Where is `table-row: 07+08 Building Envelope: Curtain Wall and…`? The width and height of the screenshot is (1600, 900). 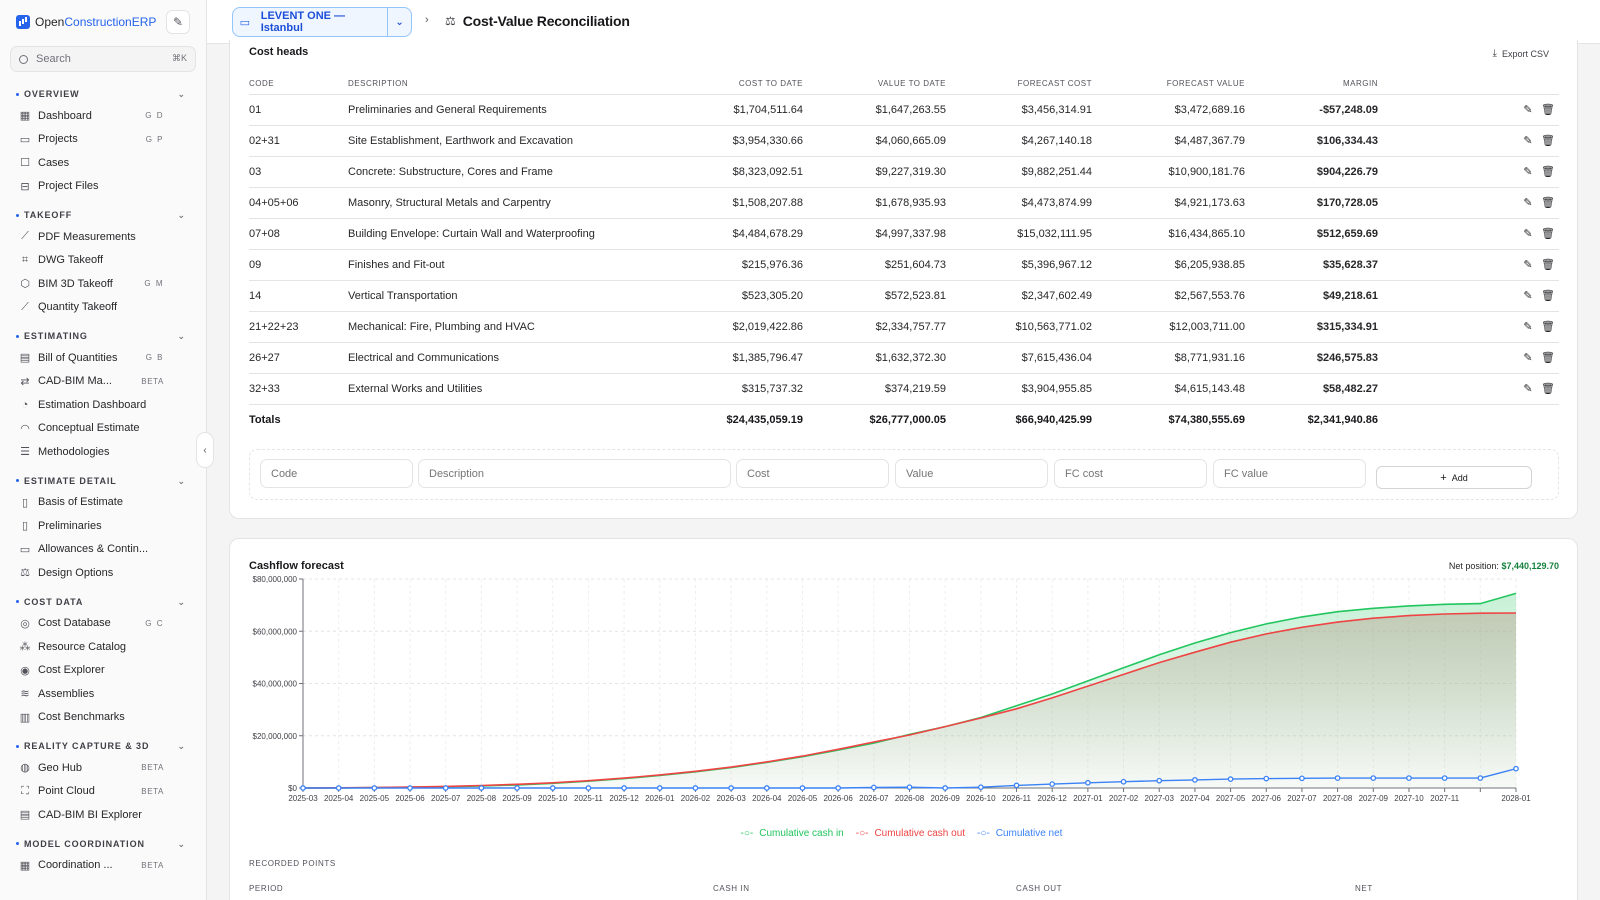
table-row: 07+08 Building Envelope: Curtain Wall and… is located at coordinates (904, 234).